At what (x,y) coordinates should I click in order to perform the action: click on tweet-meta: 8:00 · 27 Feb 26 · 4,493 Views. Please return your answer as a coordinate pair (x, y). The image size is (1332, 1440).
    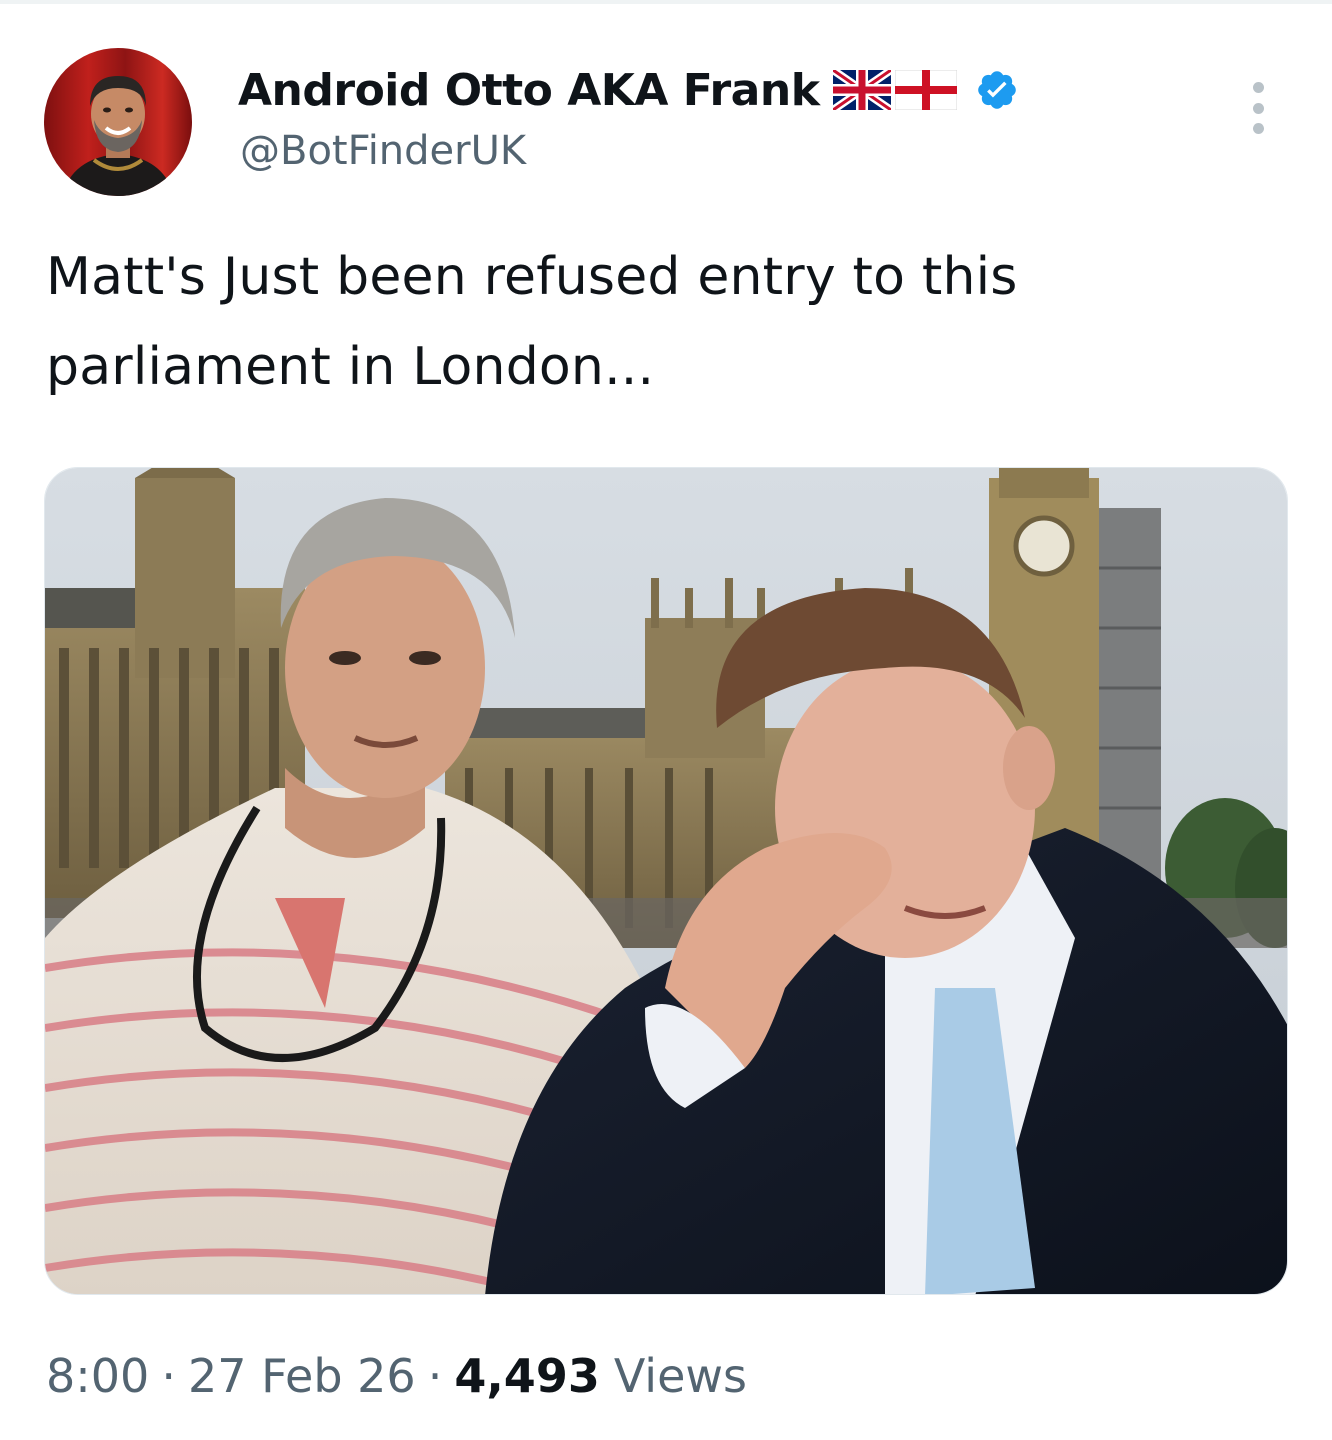
    Looking at the image, I should click on (396, 1376).